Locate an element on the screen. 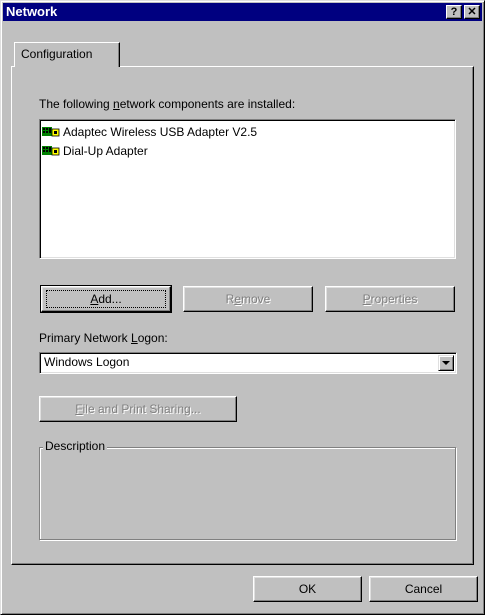 The image size is (485, 615). title-bar: Network ? ✕ is located at coordinates (242, 12).